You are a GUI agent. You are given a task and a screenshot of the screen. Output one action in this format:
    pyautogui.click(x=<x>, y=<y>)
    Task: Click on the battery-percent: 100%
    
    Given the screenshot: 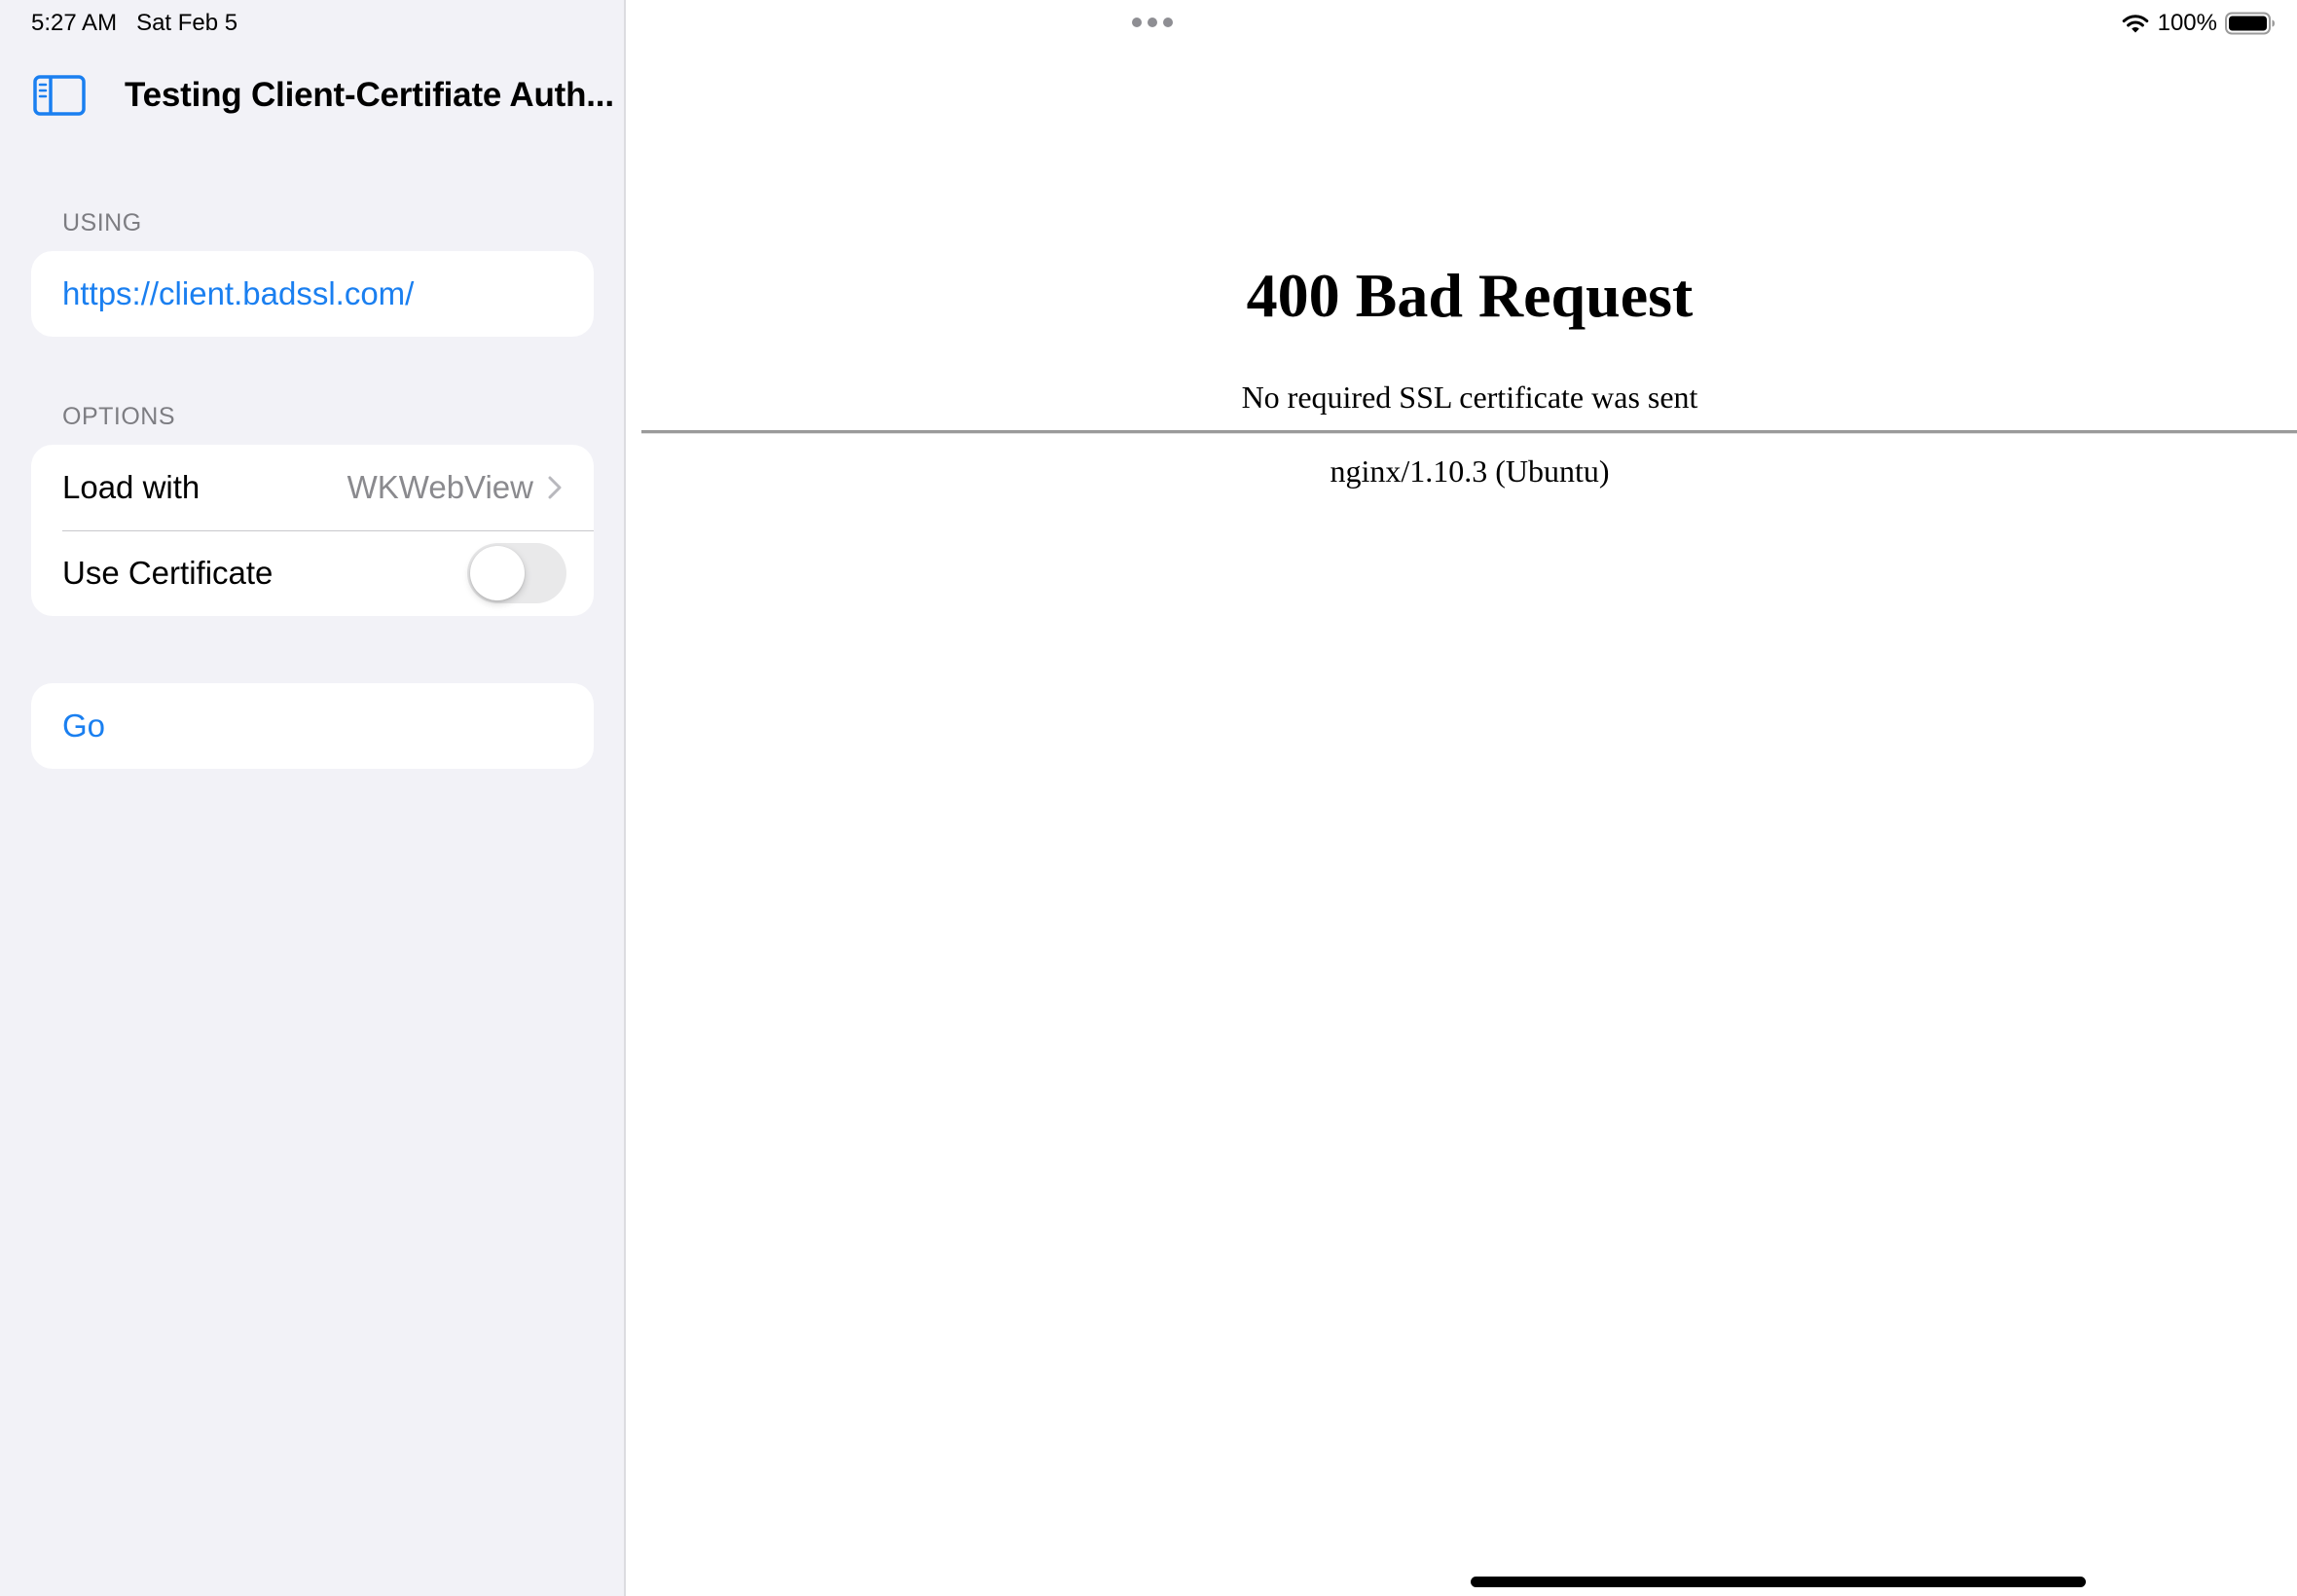 What is the action you would take?
    pyautogui.click(x=2187, y=23)
    